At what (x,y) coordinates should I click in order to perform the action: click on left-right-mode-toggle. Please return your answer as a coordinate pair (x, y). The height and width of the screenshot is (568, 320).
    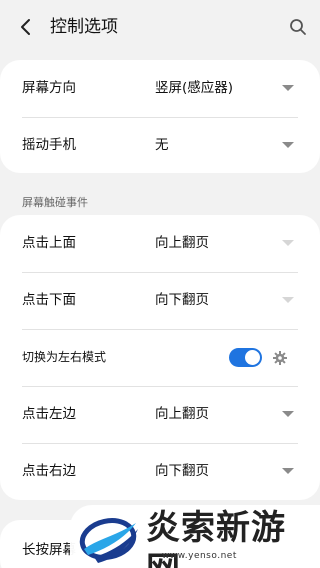
    Looking at the image, I should click on (245, 357).